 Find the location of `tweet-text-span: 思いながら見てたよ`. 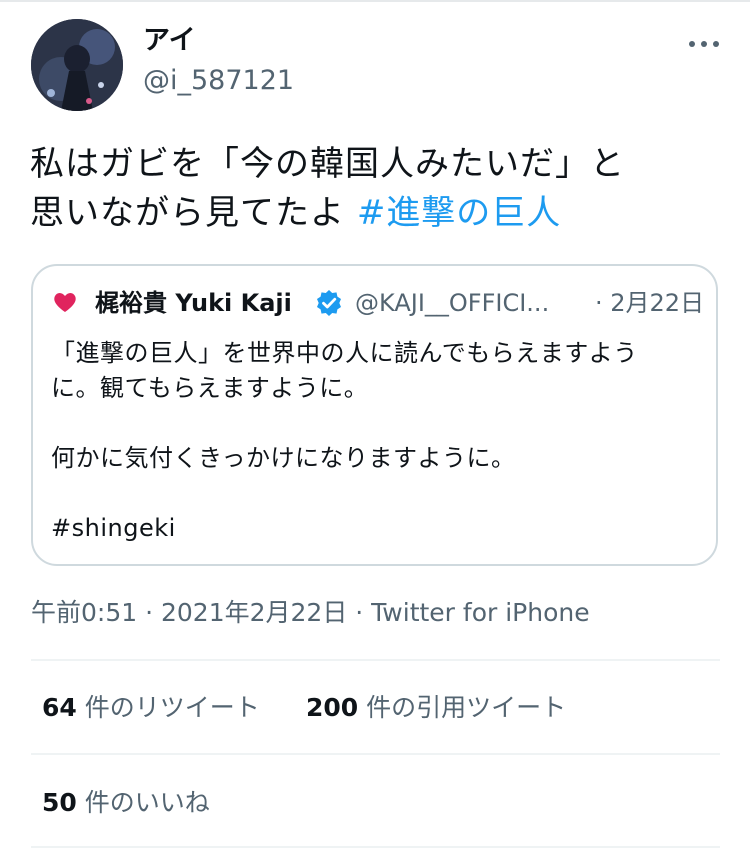

tweet-text-span: 思いながら見てたよ is located at coordinates (193, 213).